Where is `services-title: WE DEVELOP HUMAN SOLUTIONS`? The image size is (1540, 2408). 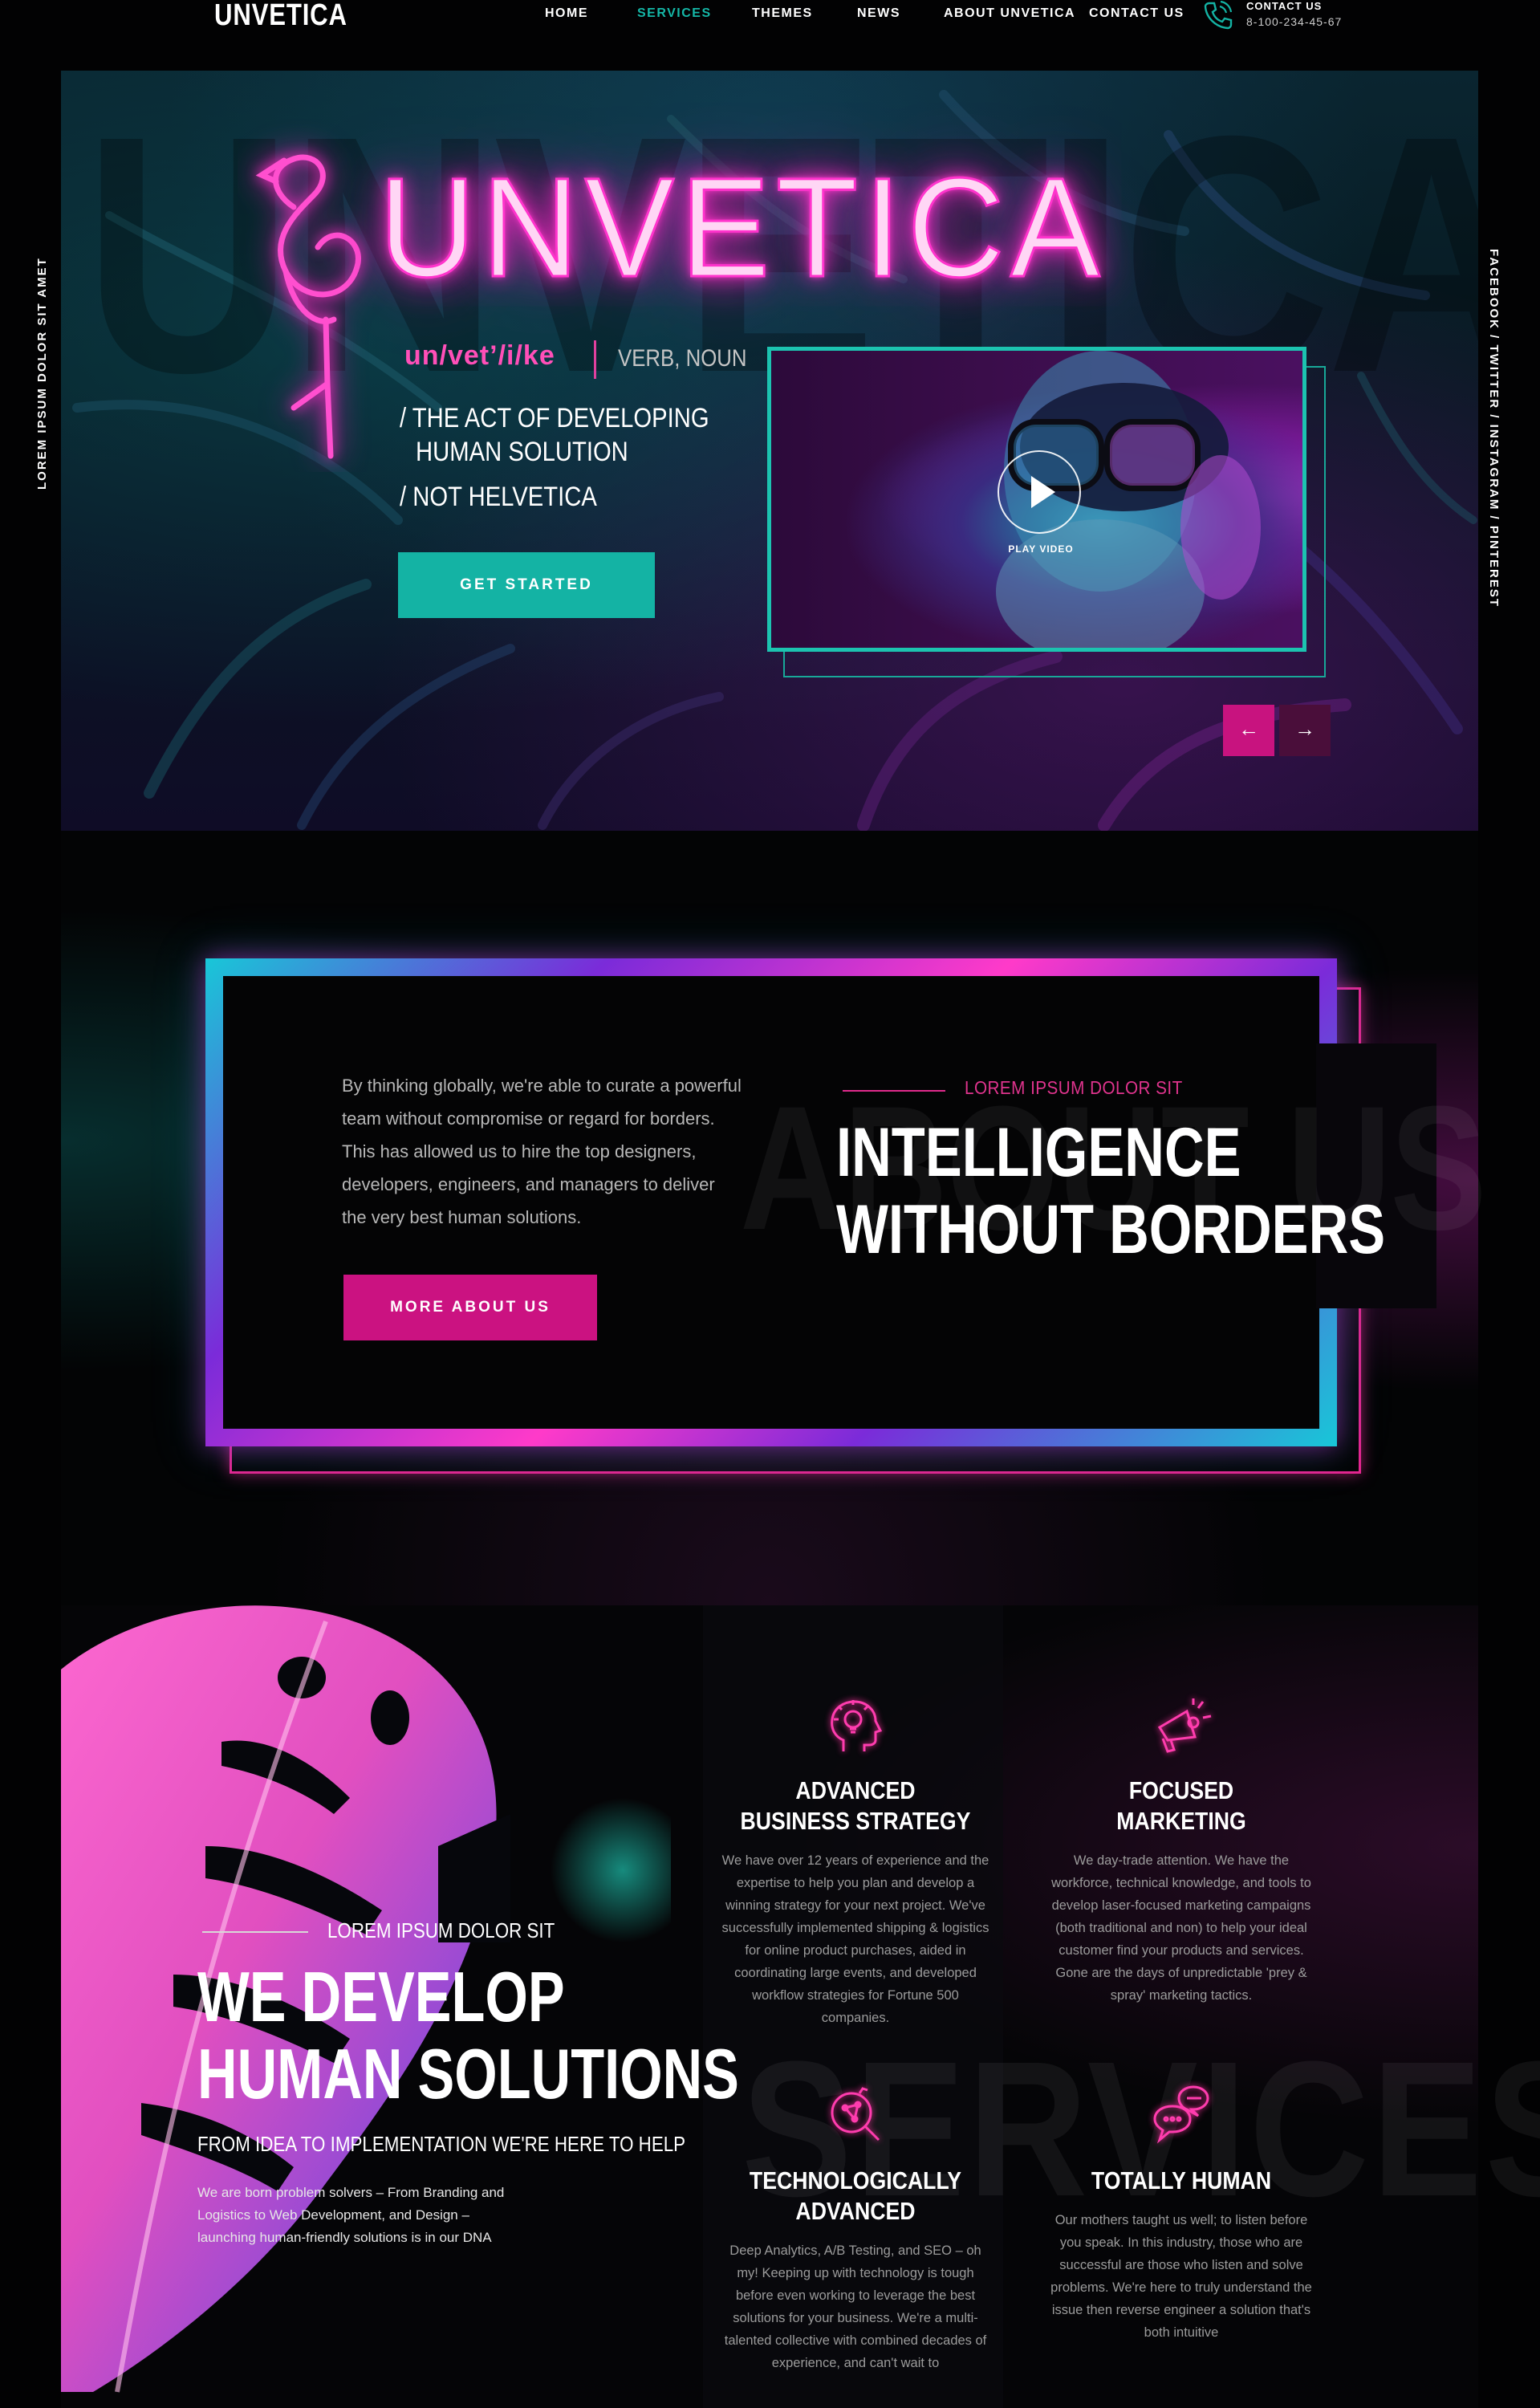 services-title: WE DEVELOP HUMAN SOLUTIONS is located at coordinates (468, 2036).